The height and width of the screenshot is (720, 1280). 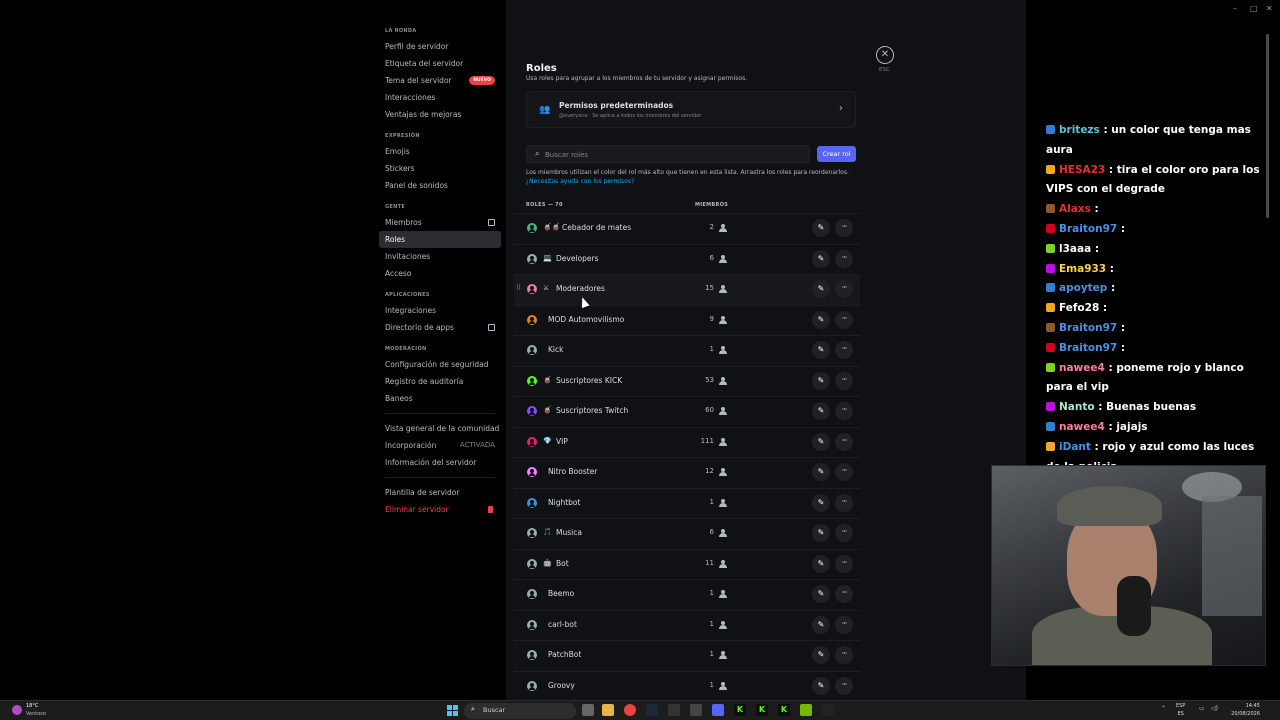 What do you see at coordinates (1254, 8) in the screenshot?
I see `maximize-button: □` at bounding box center [1254, 8].